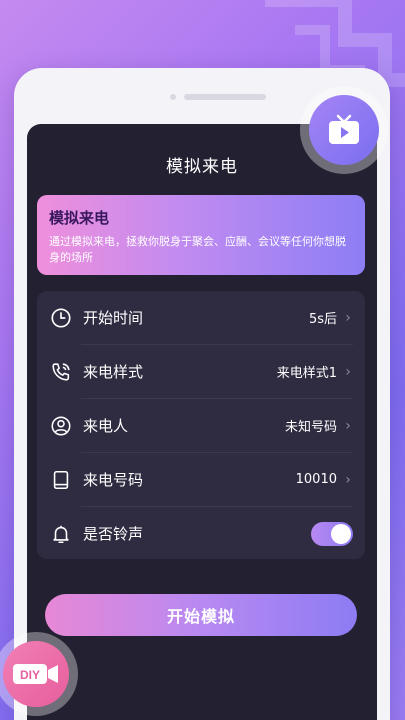  What do you see at coordinates (341, 533) in the screenshot?
I see `toggle-knob` at bounding box center [341, 533].